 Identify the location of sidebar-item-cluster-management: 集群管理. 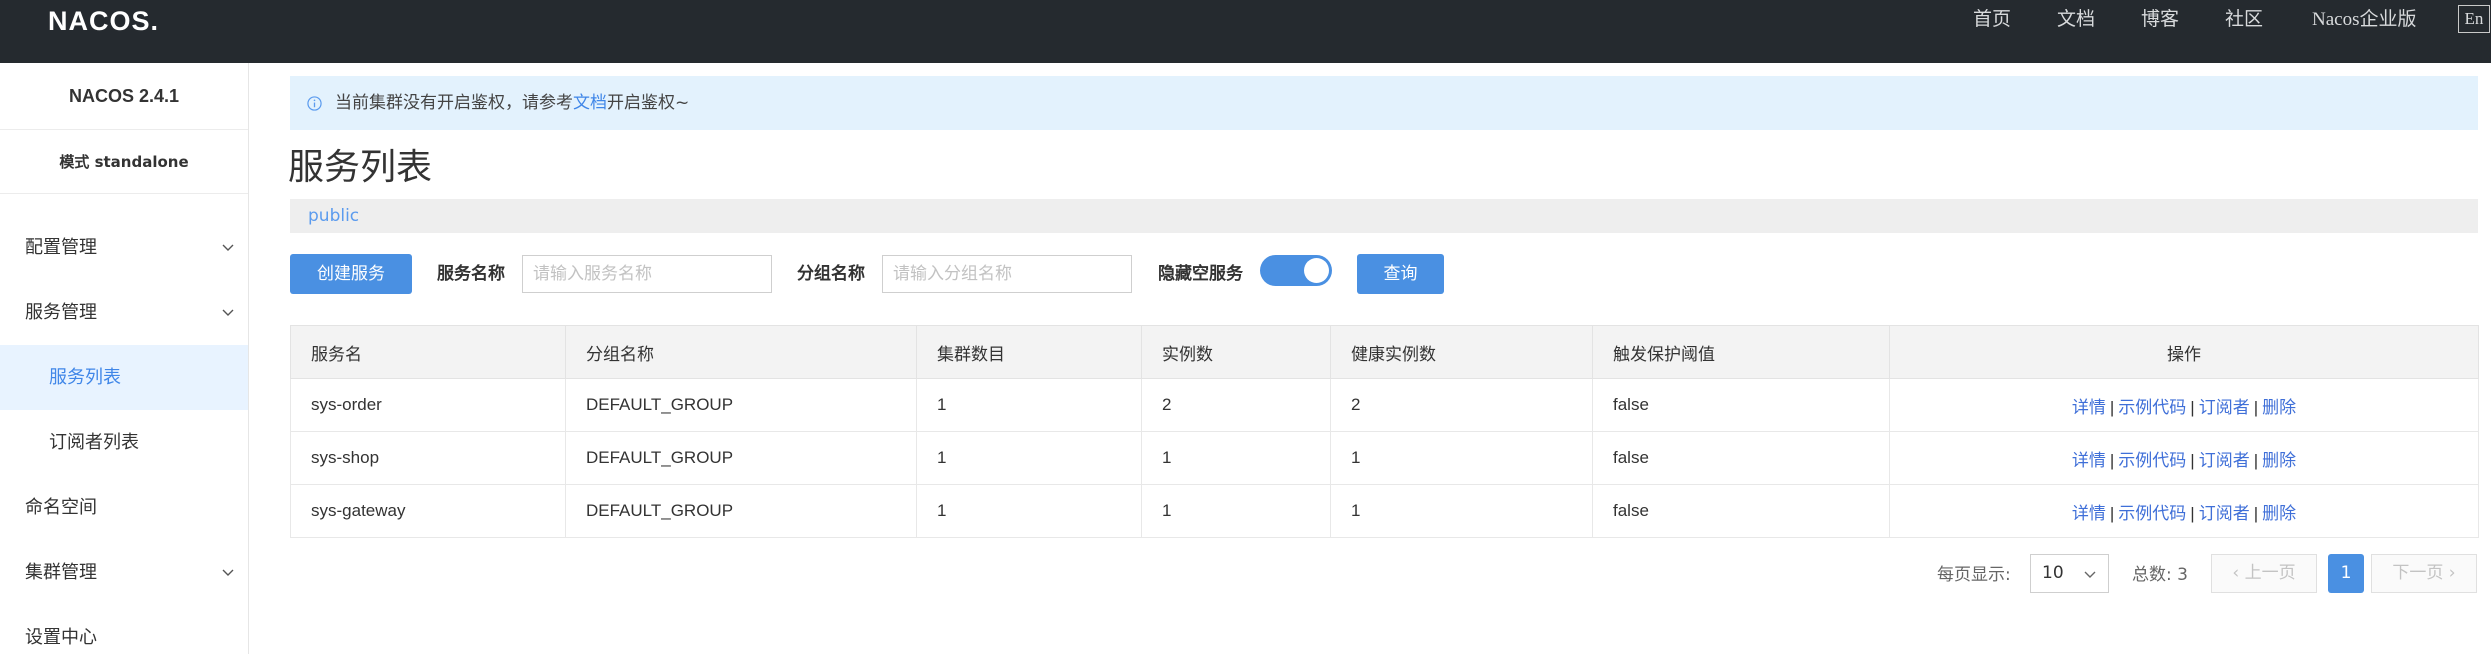
(124, 572).